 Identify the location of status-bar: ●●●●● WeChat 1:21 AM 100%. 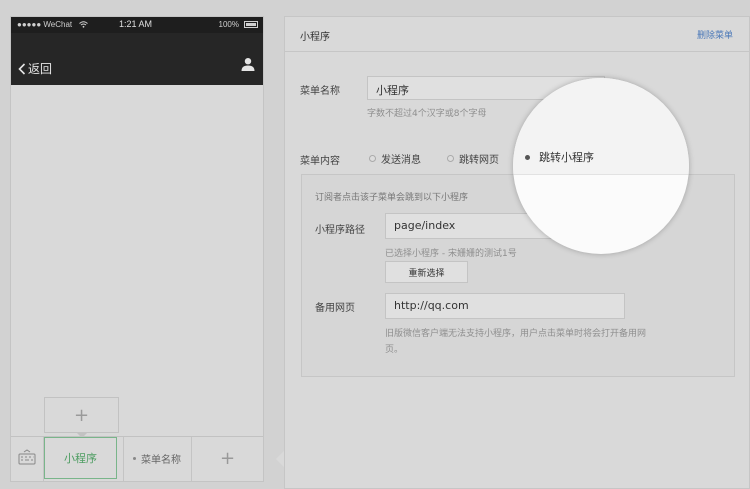
(137, 25).